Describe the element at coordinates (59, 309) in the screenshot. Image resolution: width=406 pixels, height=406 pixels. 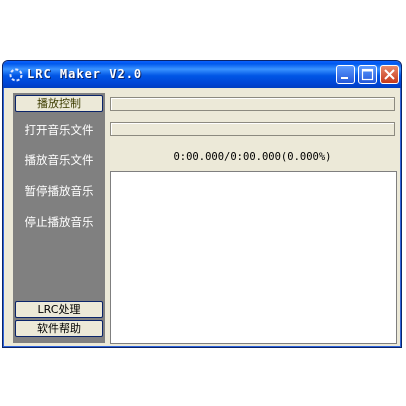
I see `lrc-process-button: LRC处理` at that location.